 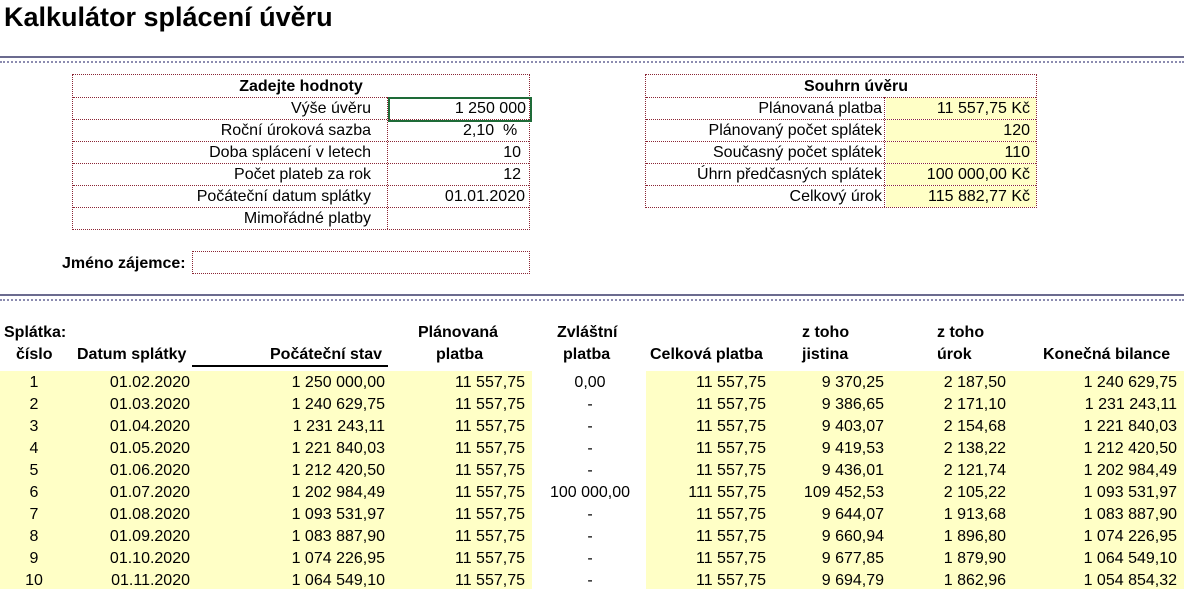 I want to click on cell-principal: 9 677,85, so click(x=852, y=558).